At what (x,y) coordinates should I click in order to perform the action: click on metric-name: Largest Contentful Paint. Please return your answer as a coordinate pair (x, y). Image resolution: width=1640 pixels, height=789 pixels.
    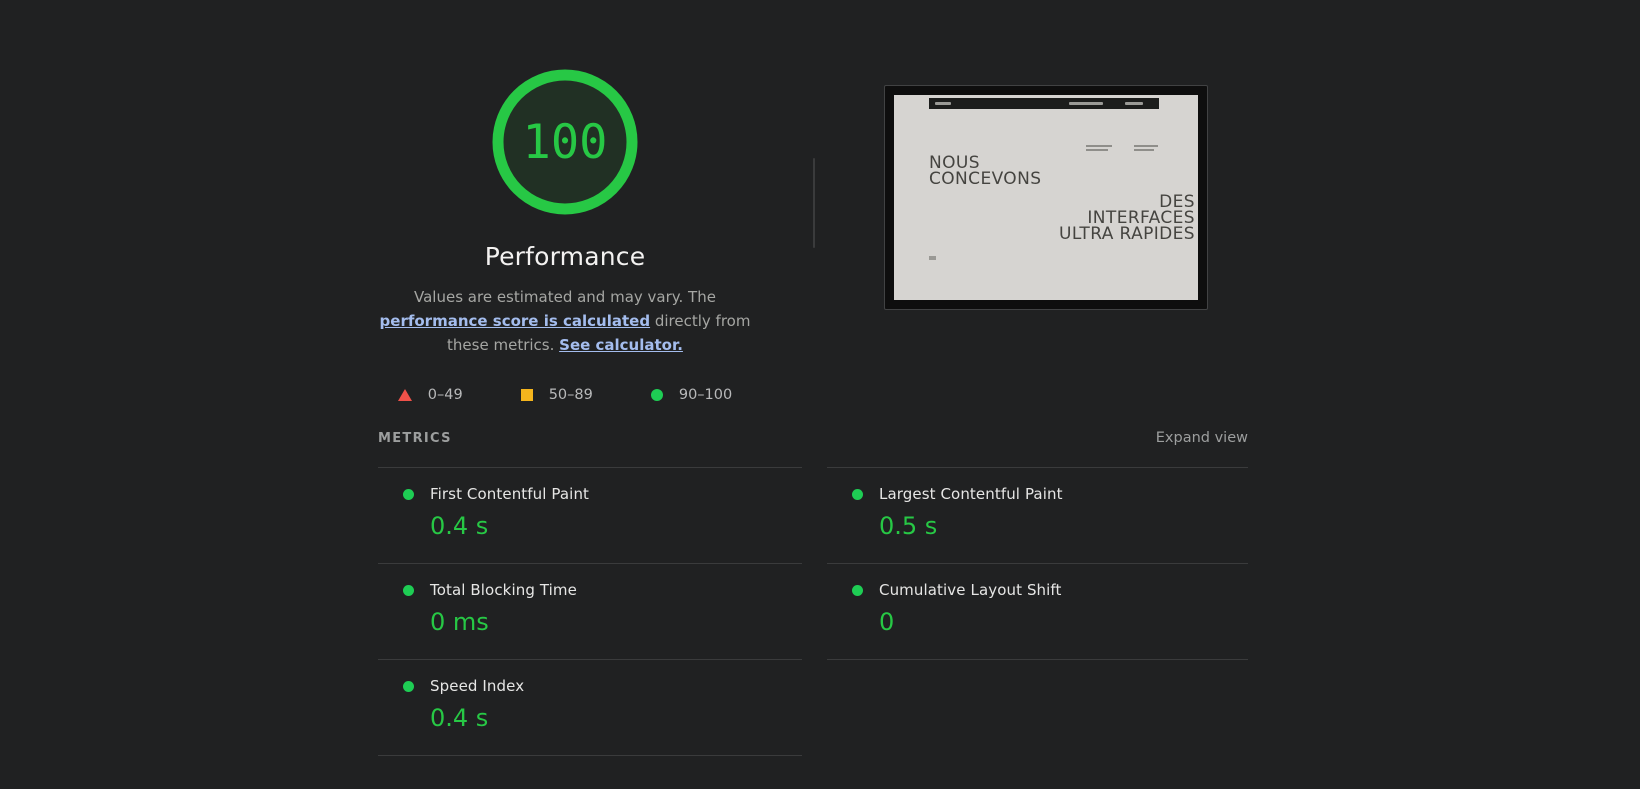
    Looking at the image, I should click on (971, 494).